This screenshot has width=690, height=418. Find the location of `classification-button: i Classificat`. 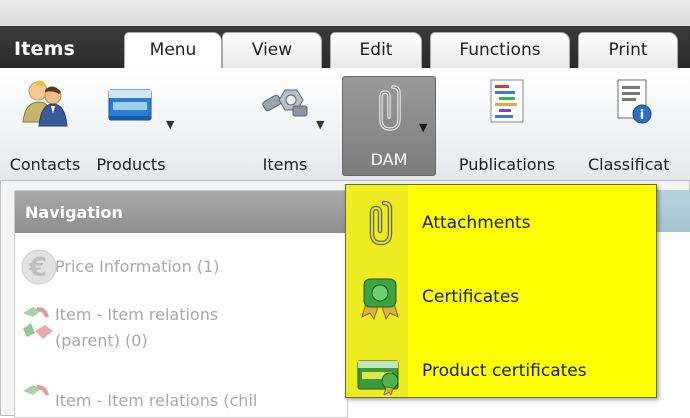

classification-button: i Classificat is located at coordinates (632, 127).